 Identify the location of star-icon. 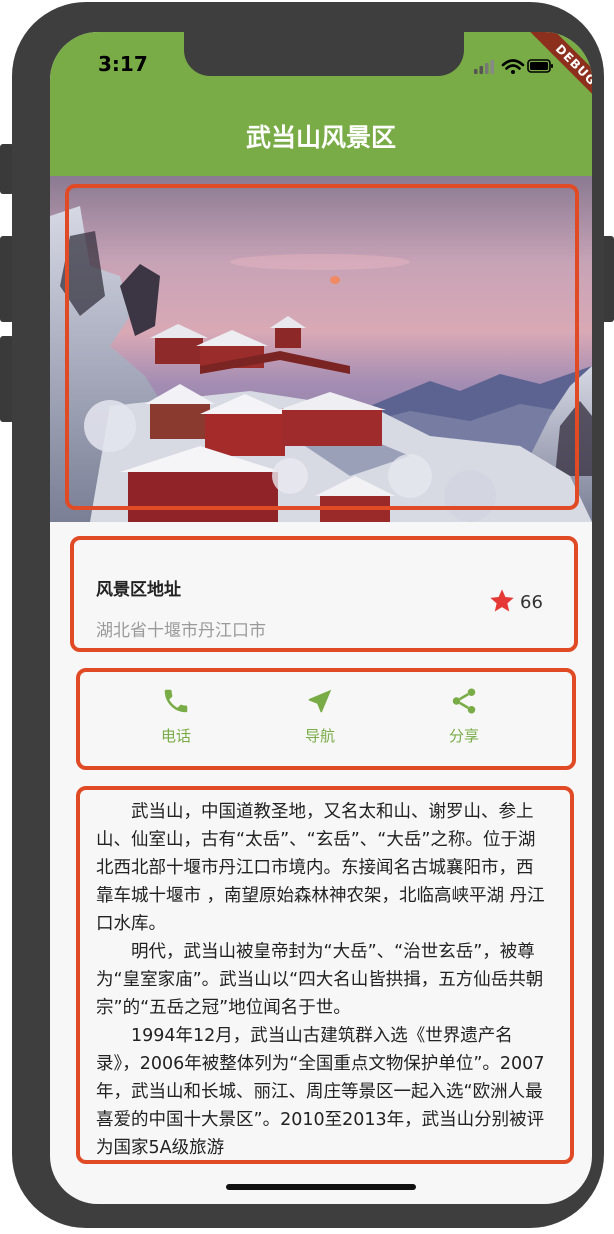
(502, 601).